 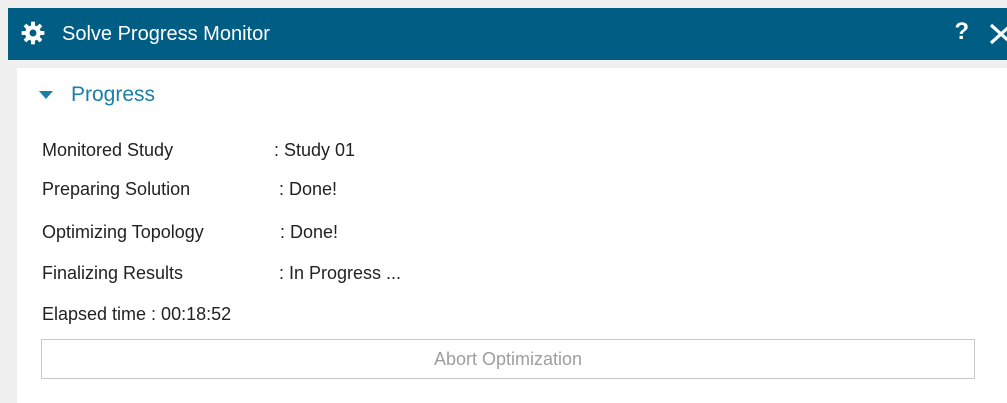 I want to click on help-button: ?, so click(x=961, y=32).